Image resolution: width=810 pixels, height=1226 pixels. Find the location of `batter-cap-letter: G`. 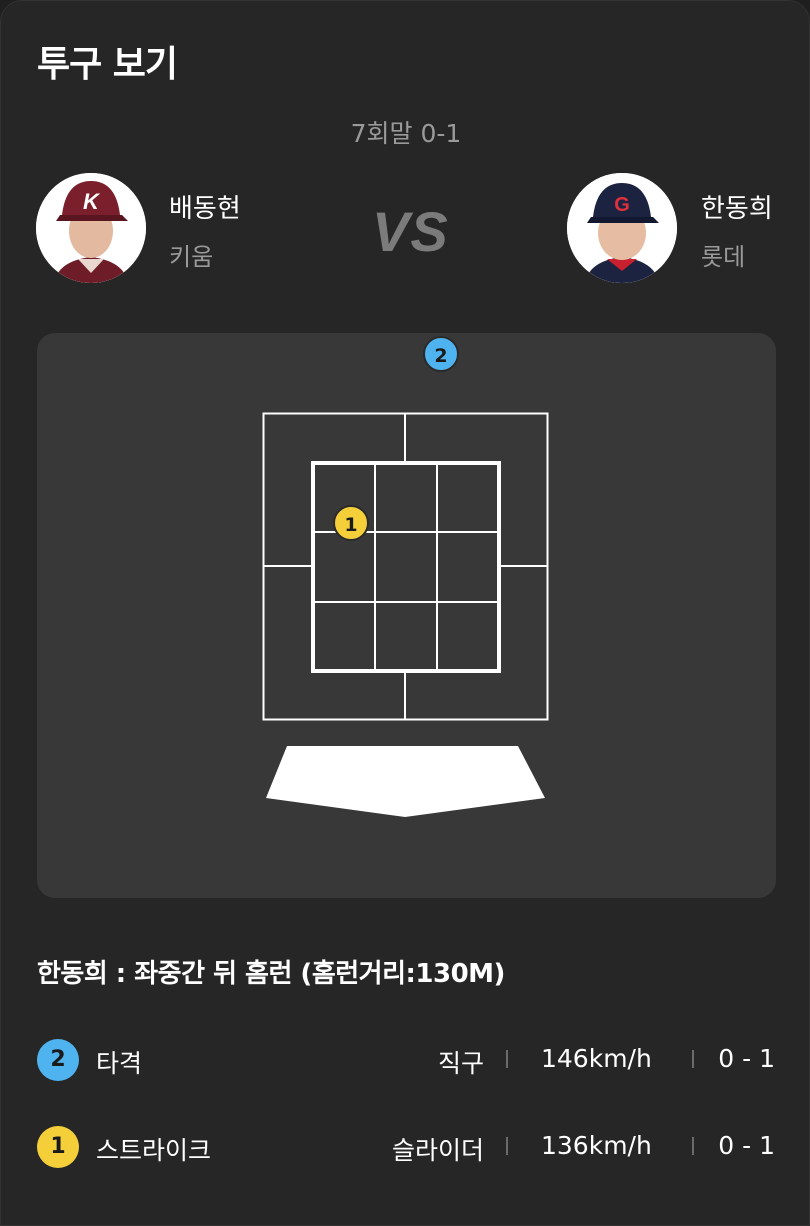

batter-cap-letter: G is located at coordinates (622, 205).